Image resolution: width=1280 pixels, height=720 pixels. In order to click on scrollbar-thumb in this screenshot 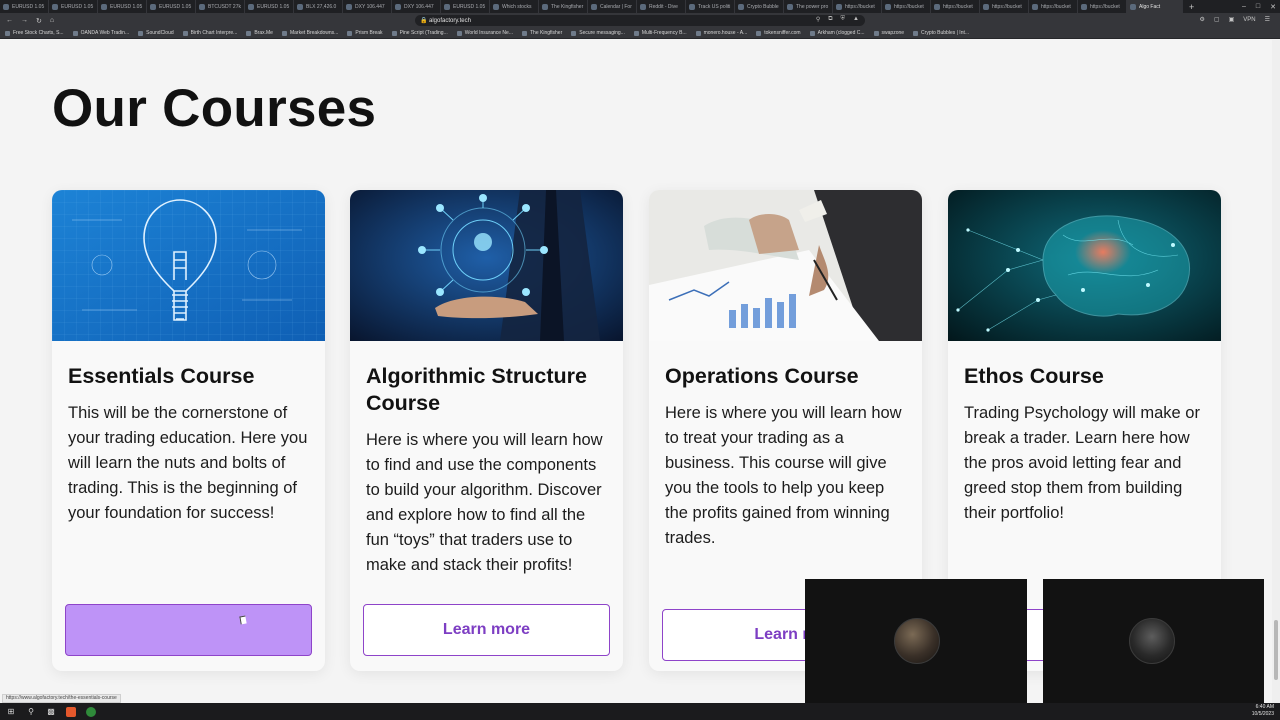, I will do `click(1276, 650)`.